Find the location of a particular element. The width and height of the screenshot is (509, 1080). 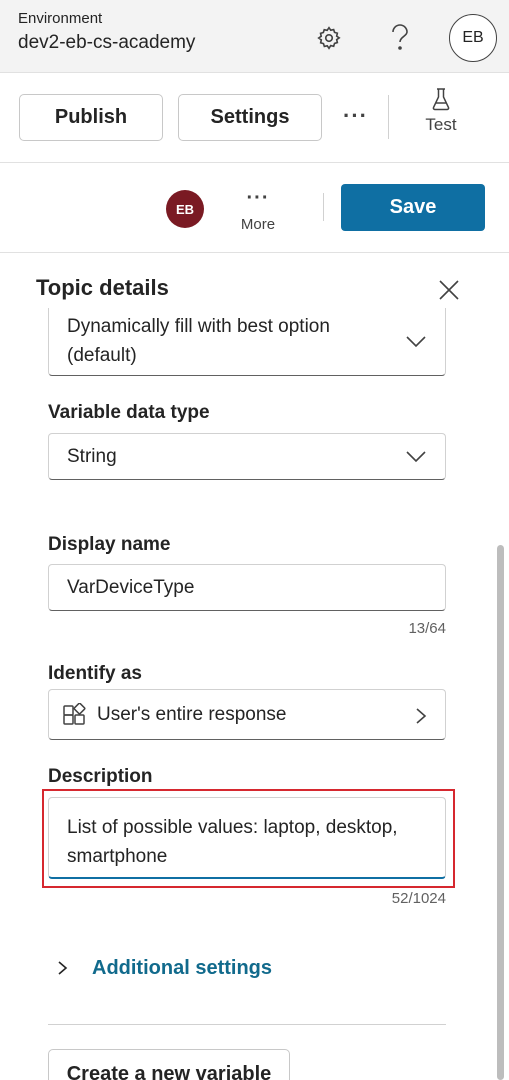

identify-as-label: Identify as is located at coordinates (95, 673).